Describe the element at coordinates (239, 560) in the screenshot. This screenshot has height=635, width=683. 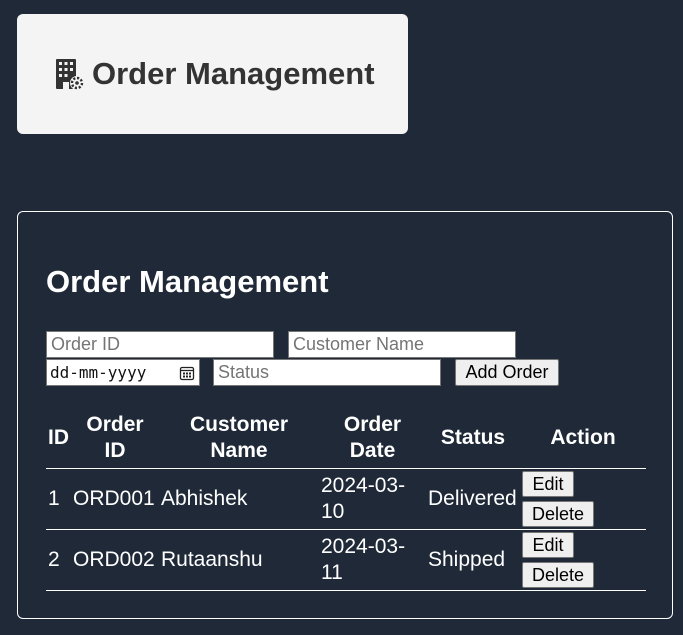
I see `cell-customer-name: Rutaanshu` at that location.